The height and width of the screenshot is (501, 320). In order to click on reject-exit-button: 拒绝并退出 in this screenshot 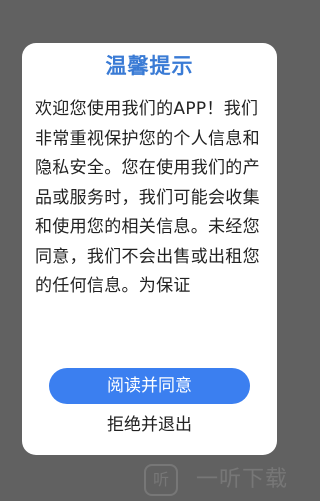, I will do `click(149, 425)`.